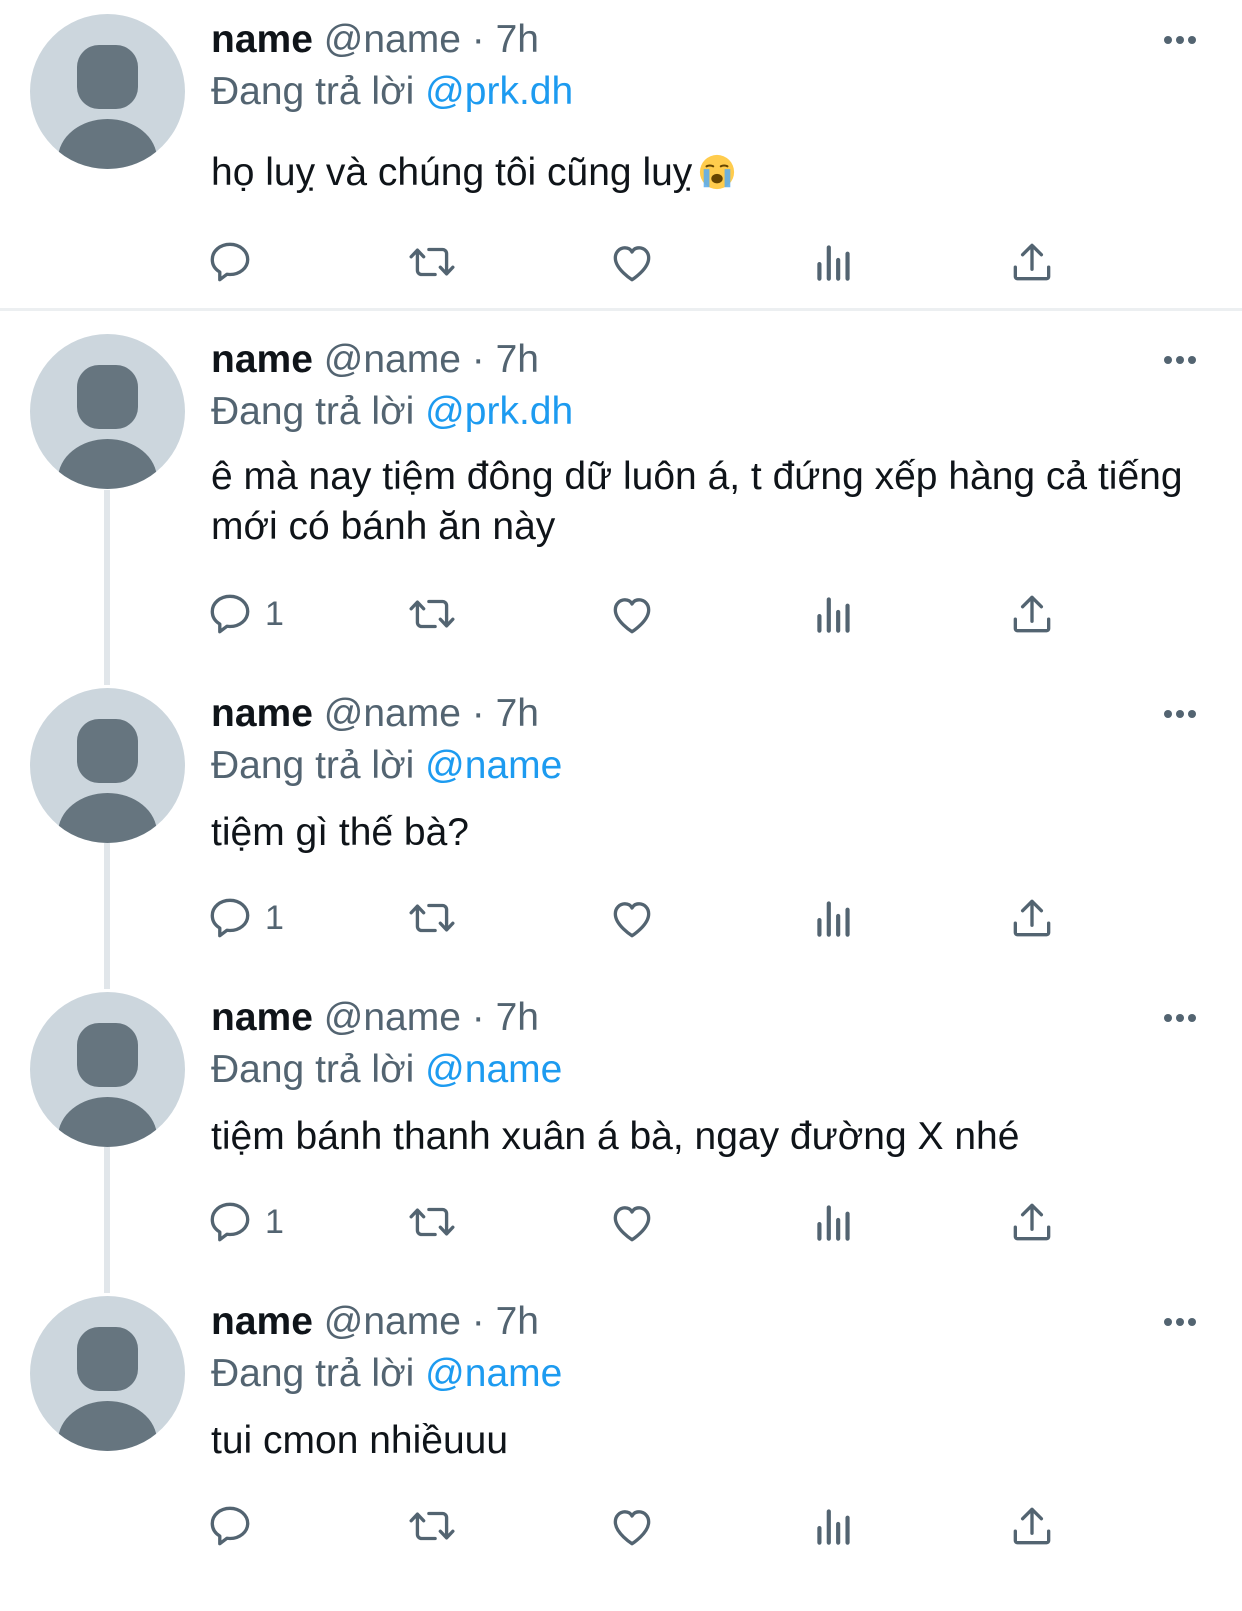 The width and height of the screenshot is (1242, 1611). What do you see at coordinates (340, 832) in the screenshot?
I see `tweet-text: tiệm gì thế bà?` at bounding box center [340, 832].